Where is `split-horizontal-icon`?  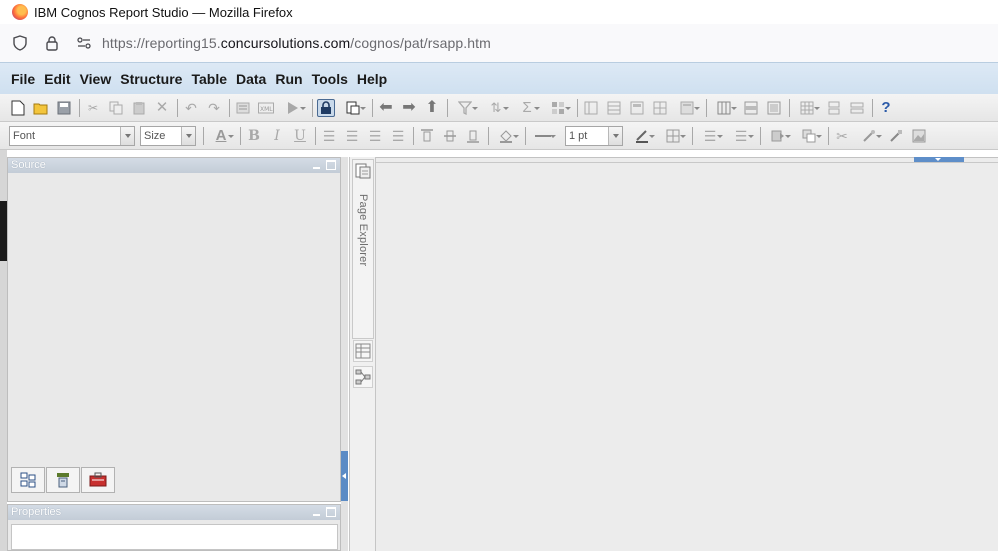 split-horizontal-icon is located at coordinates (834, 108).